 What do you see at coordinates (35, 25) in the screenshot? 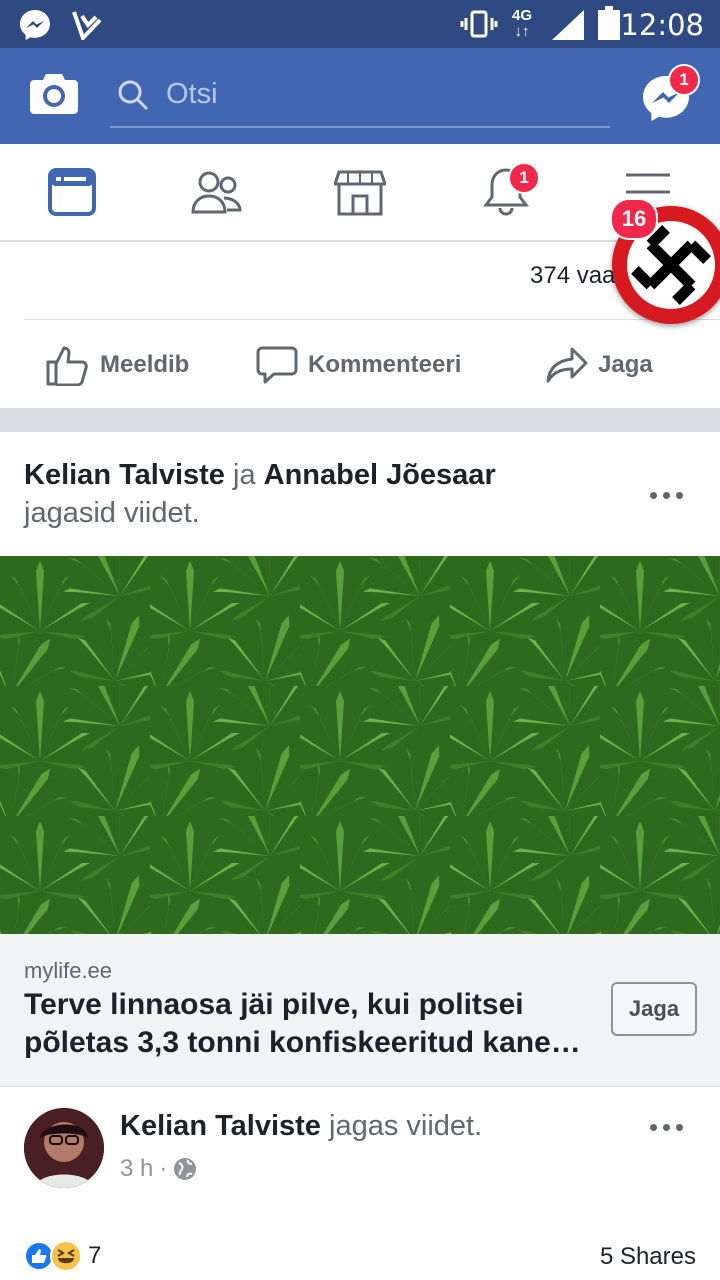
I see `messenger-icon` at bounding box center [35, 25].